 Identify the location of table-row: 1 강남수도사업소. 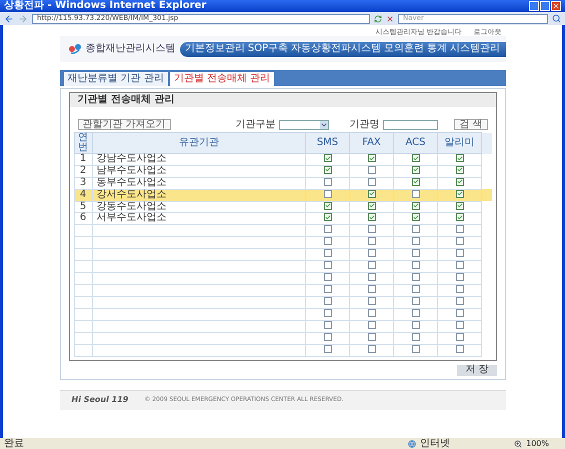
(283, 159).